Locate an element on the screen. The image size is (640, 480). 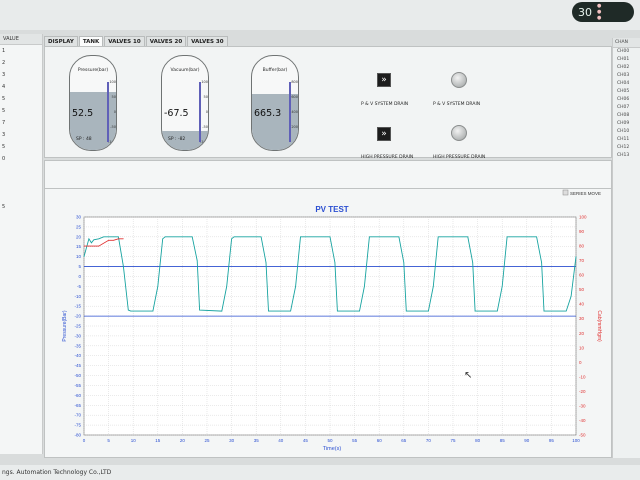
channel-row: CH06 is located at coordinates (626, 100).